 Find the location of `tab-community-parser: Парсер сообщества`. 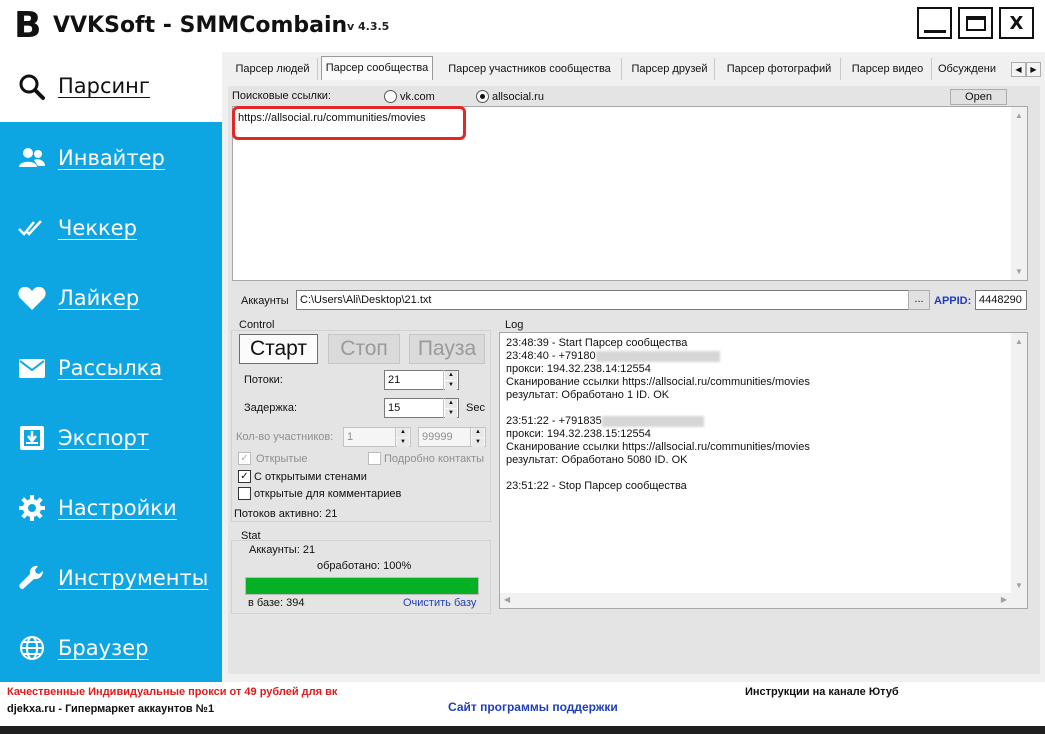

tab-community-parser: Парсер сообщества is located at coordinates (377, 68).